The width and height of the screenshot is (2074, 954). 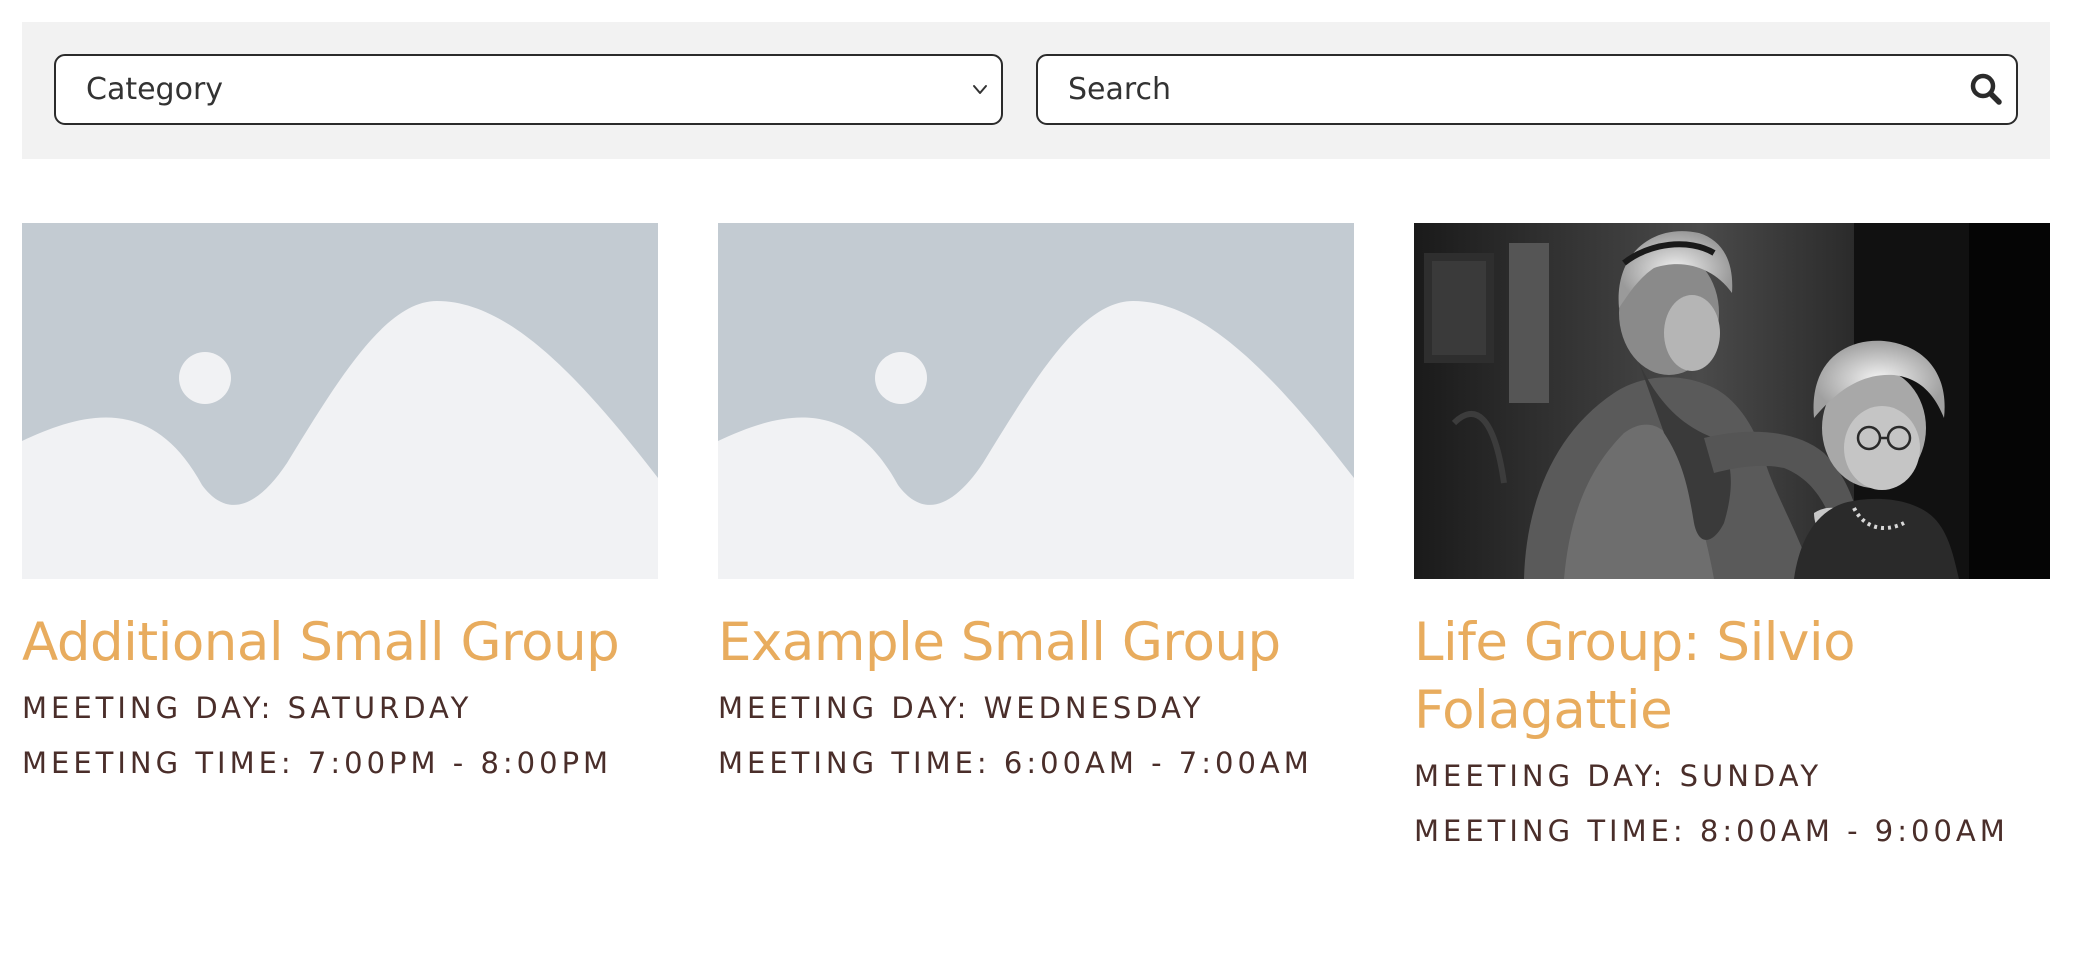 I want to click on elderly-women-photo, so click(x=1732, y=401).